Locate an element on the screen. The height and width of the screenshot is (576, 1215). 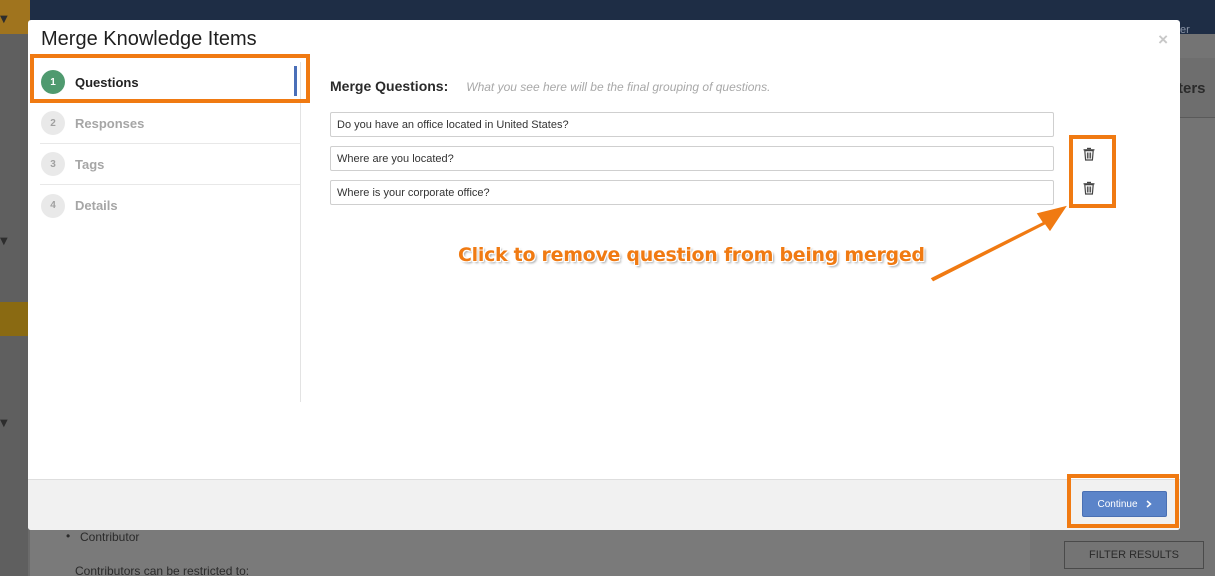
annotation-arrow is located at coordinates (999, 243).